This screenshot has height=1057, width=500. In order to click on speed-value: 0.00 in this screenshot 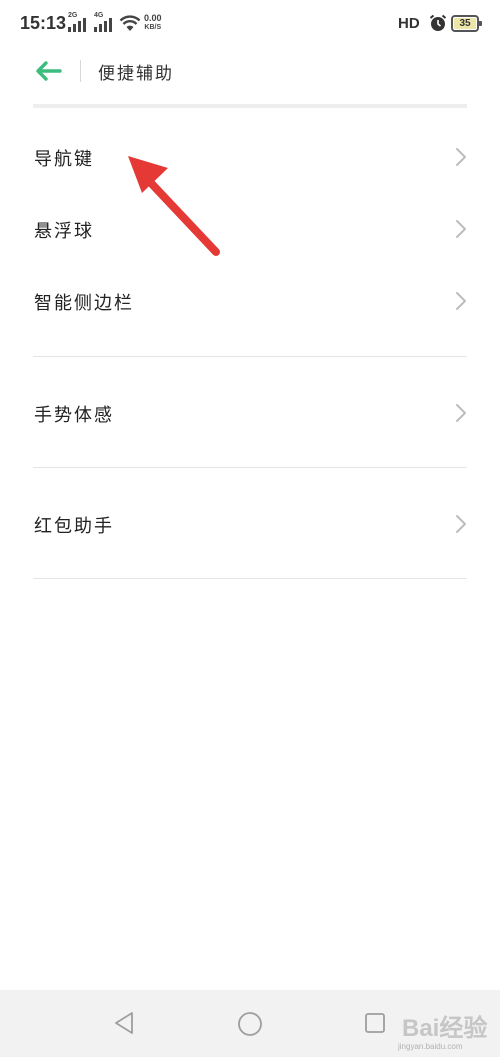, I will do `click(153, 18)`.